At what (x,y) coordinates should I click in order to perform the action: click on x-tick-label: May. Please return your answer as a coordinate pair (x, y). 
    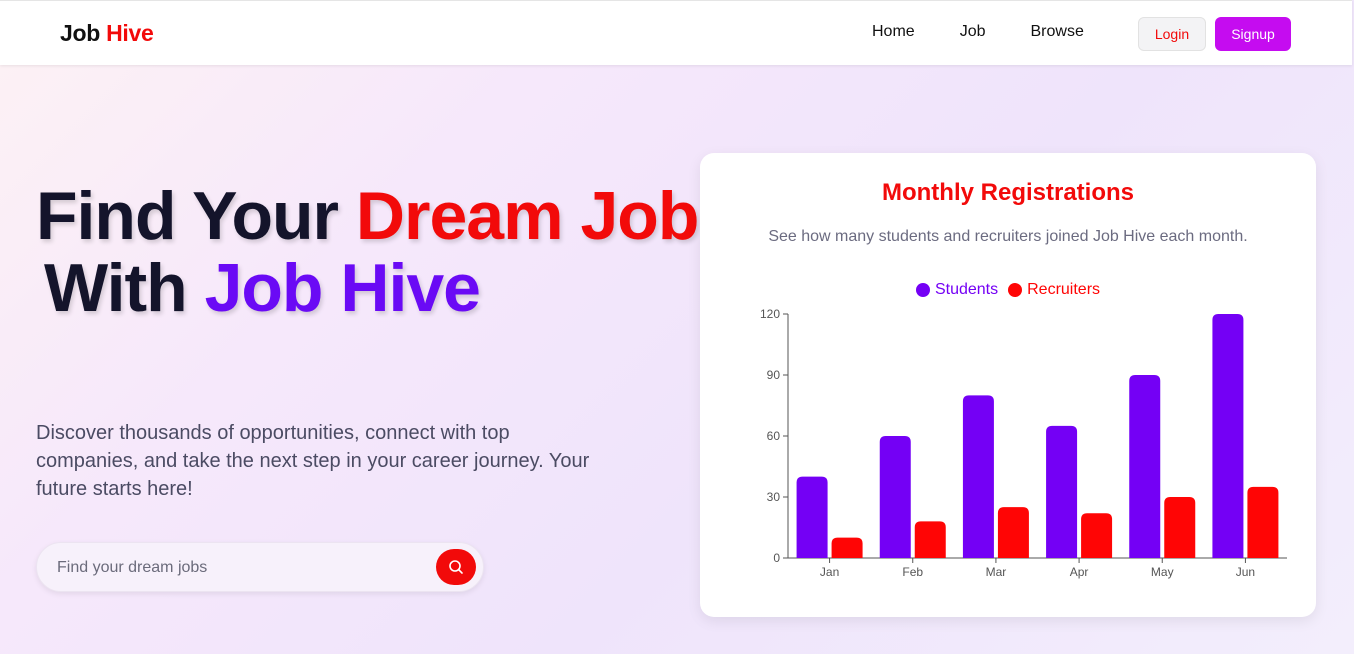
    Looking at the image, I should click on (1162, 572).